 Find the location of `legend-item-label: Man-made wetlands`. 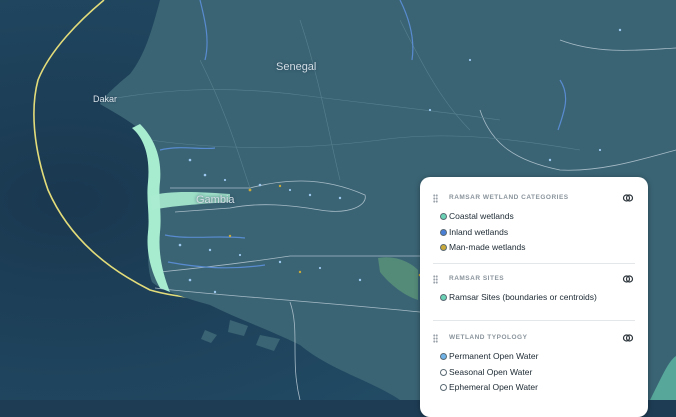

legend-item-label: Man-made wetlands is located at coordinates (487, 247).